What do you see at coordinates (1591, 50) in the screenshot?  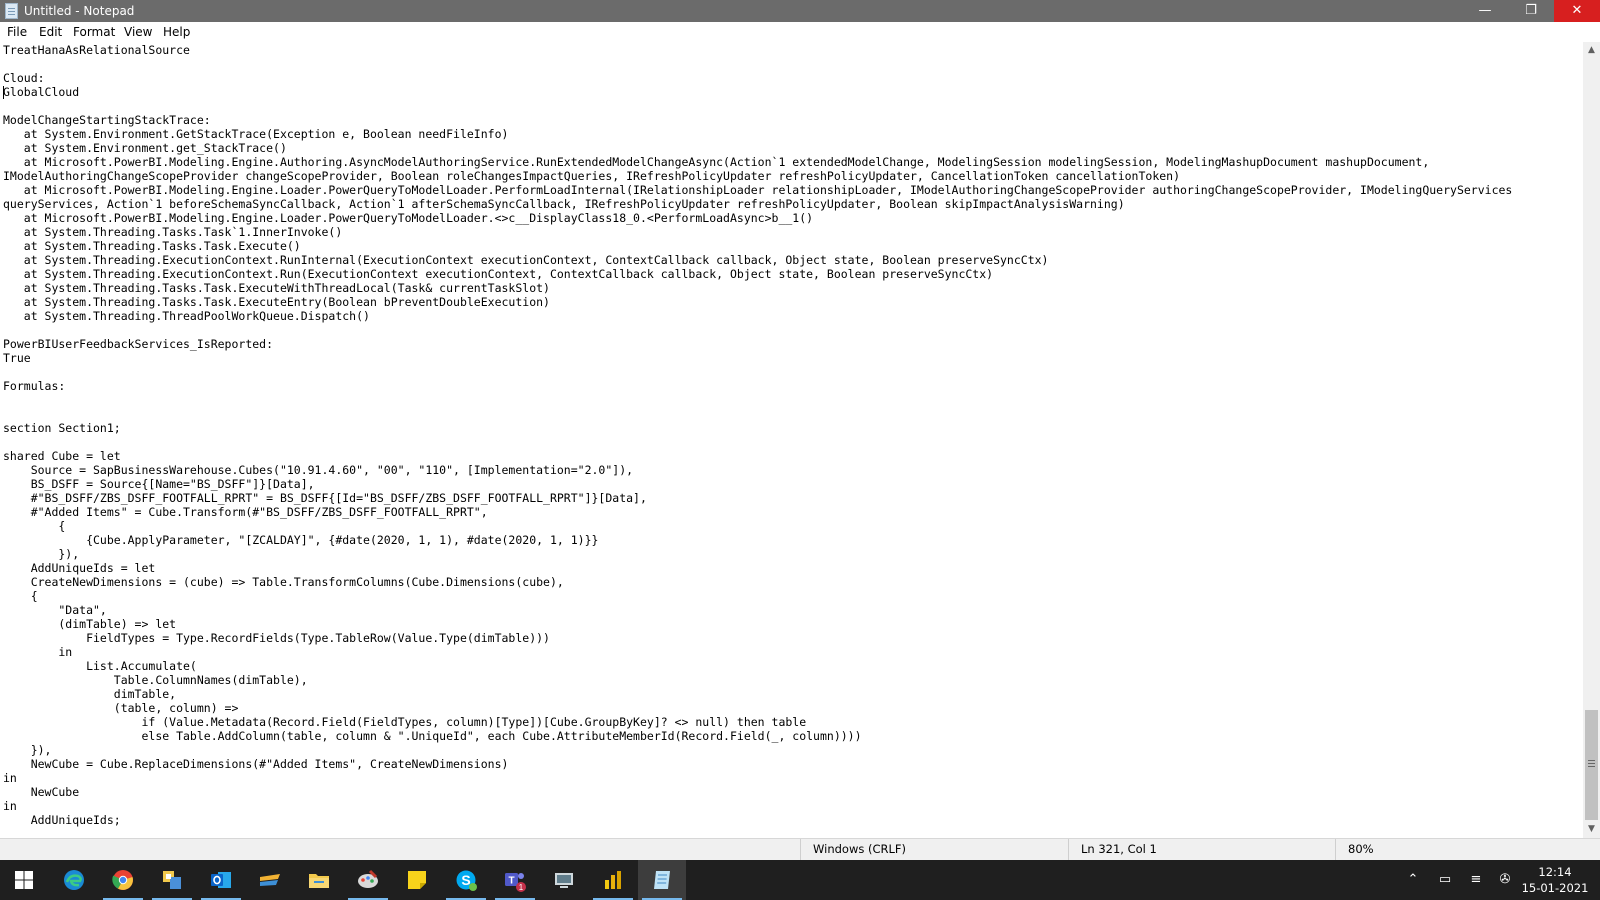 I see `scroll-up-arrow: ▲` at bounding box center [1591, 50].